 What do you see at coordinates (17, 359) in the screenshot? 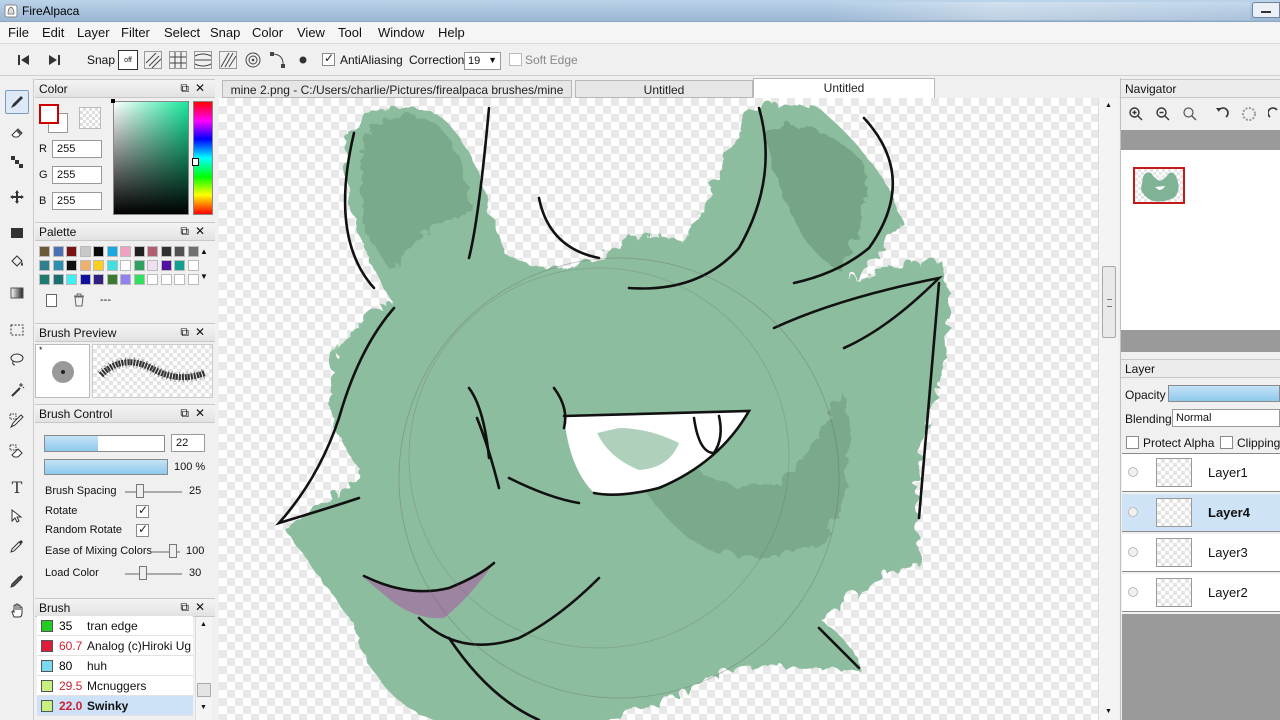
I see `lasso-tool-icon` at bounding box center [17, 359].